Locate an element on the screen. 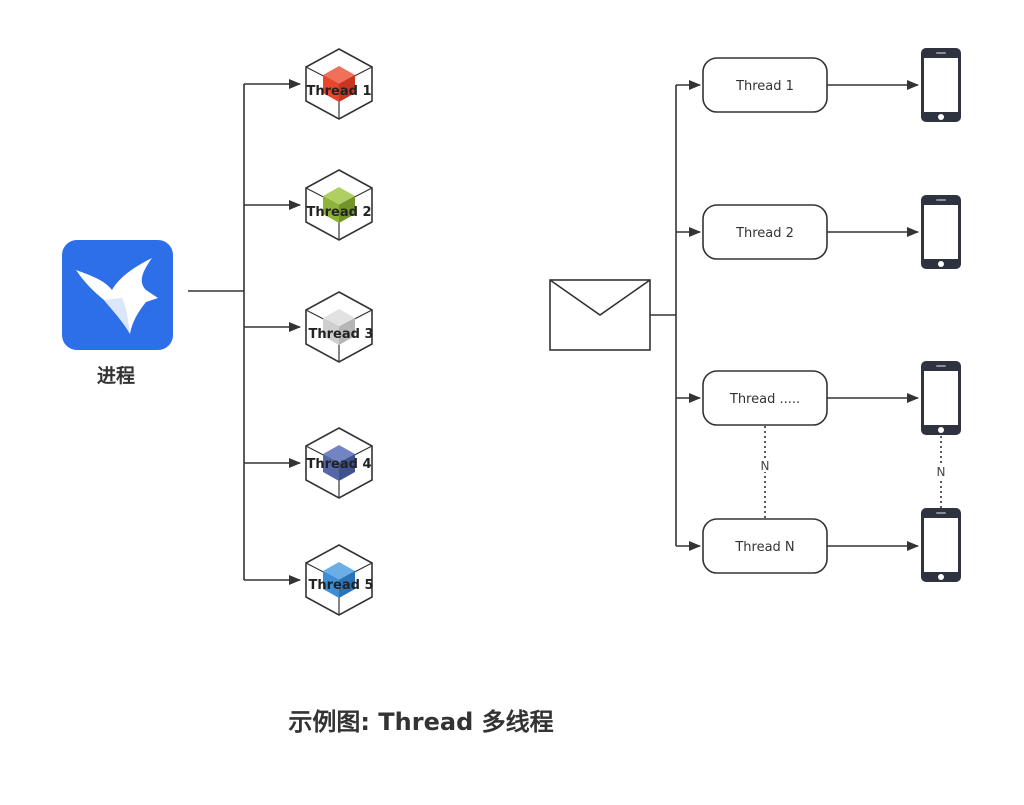 The image size is (1024, 805). hex-thread-4: Thread 4 is located at coordinates (339, 463).